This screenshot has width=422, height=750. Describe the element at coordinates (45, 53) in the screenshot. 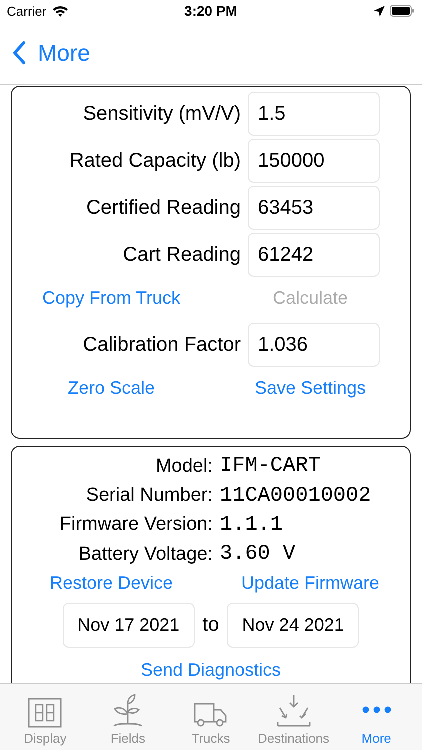

I see `back-button: More` at that location.